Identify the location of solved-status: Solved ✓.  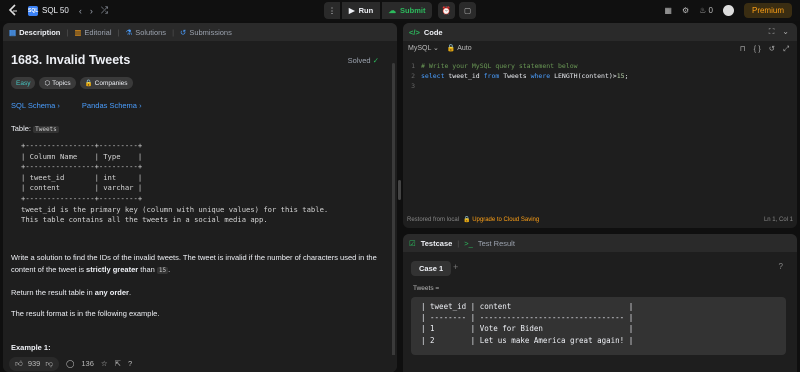
(363, 60).